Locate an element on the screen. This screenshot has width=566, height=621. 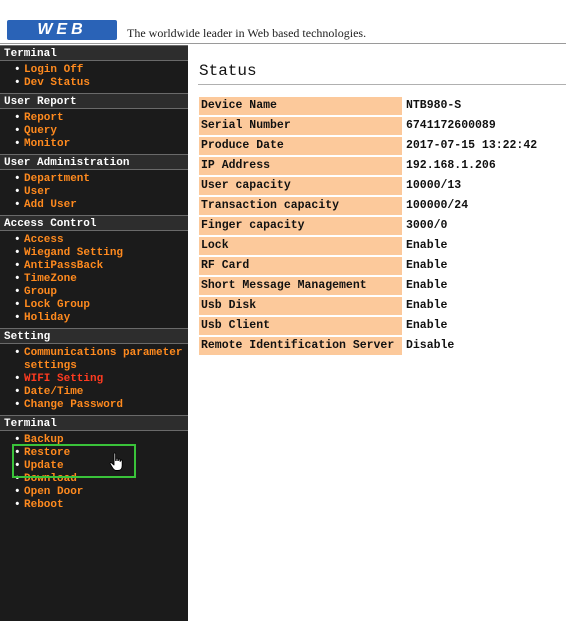
menu-item-backup: • Backup is located at coordinates (101, 440).